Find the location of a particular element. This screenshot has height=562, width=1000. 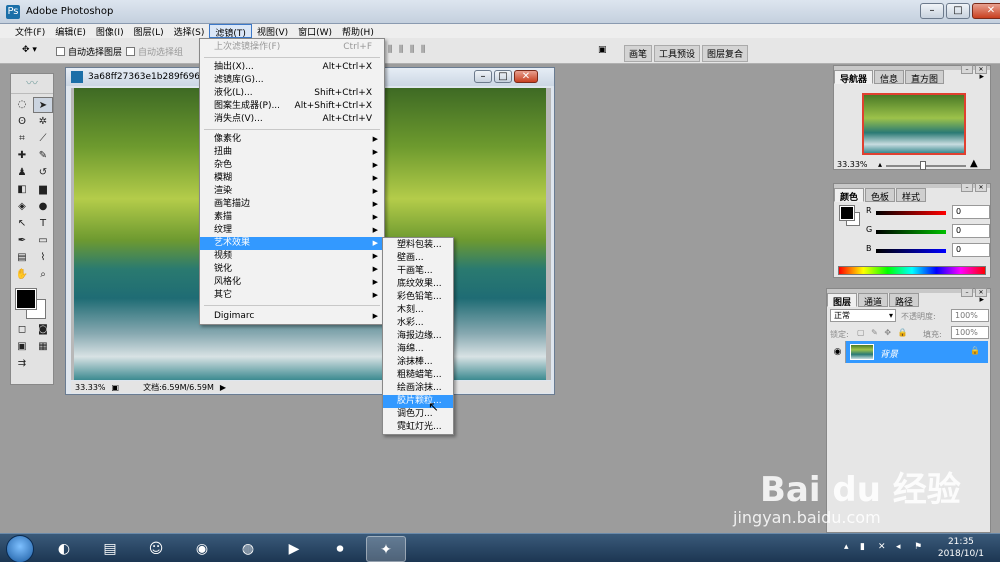

doc-maximize-button: □ is located at coordinates (503, 76).